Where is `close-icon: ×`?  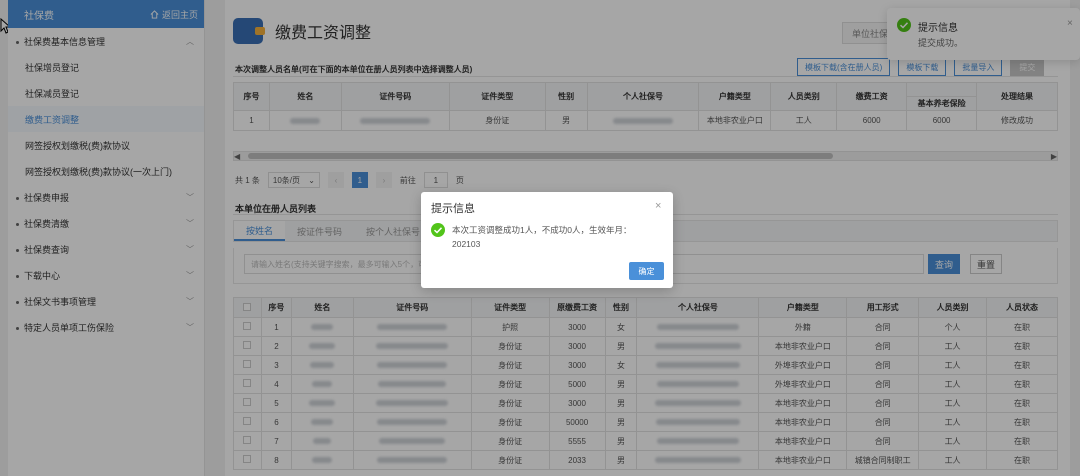
close-icon: × is located at coordinates (658, 206).